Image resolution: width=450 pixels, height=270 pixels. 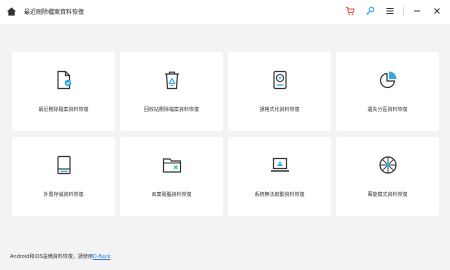 I want to click on card-label: 外置存儲資料恢復, so click(x=63, y=195).